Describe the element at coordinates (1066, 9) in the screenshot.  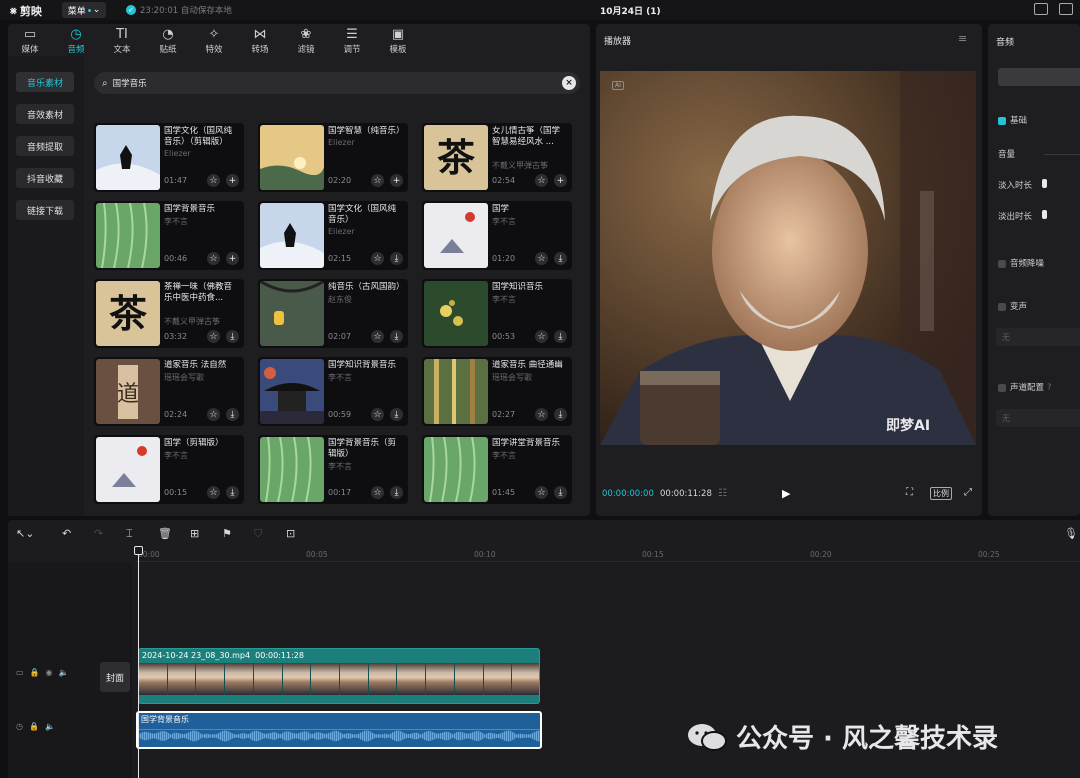
I see `layout-icon` at that location.